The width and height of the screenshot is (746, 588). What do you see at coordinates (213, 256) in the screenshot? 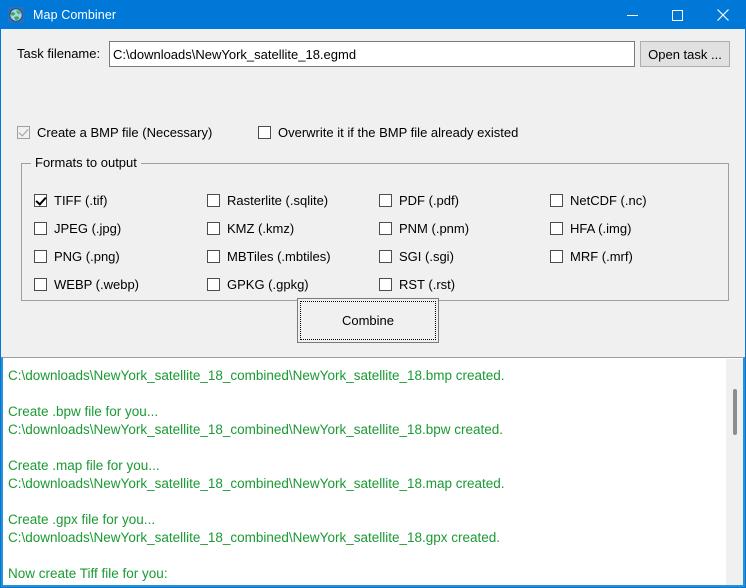
I see `format-mbtiles-checkbox-box` at bounding box center [213, 256].